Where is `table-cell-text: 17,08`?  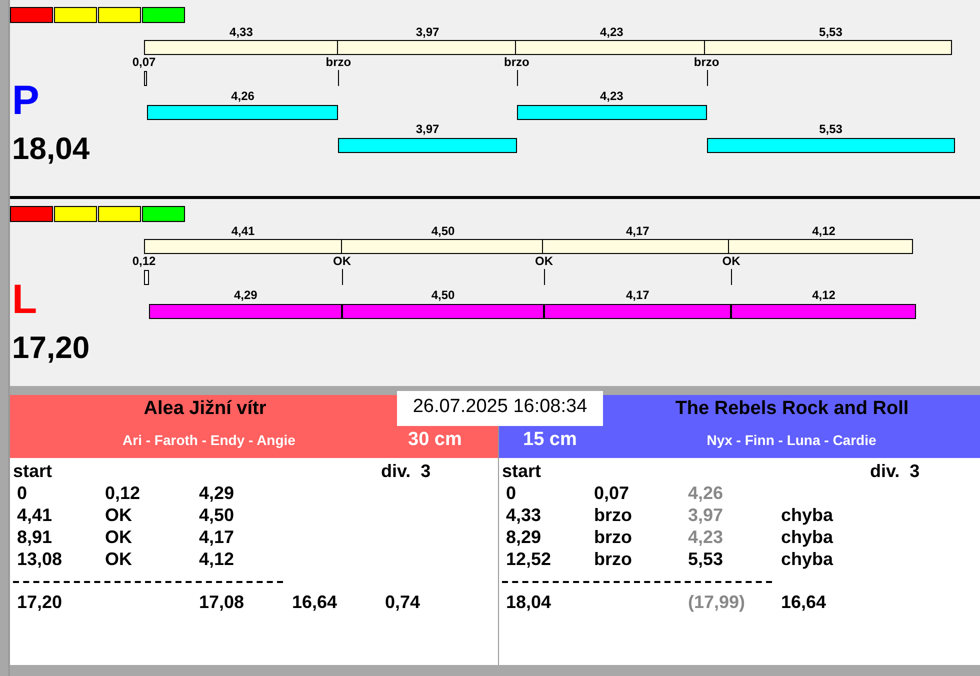
table-cell-text: 17,08 is located at coordinates (222, 602).